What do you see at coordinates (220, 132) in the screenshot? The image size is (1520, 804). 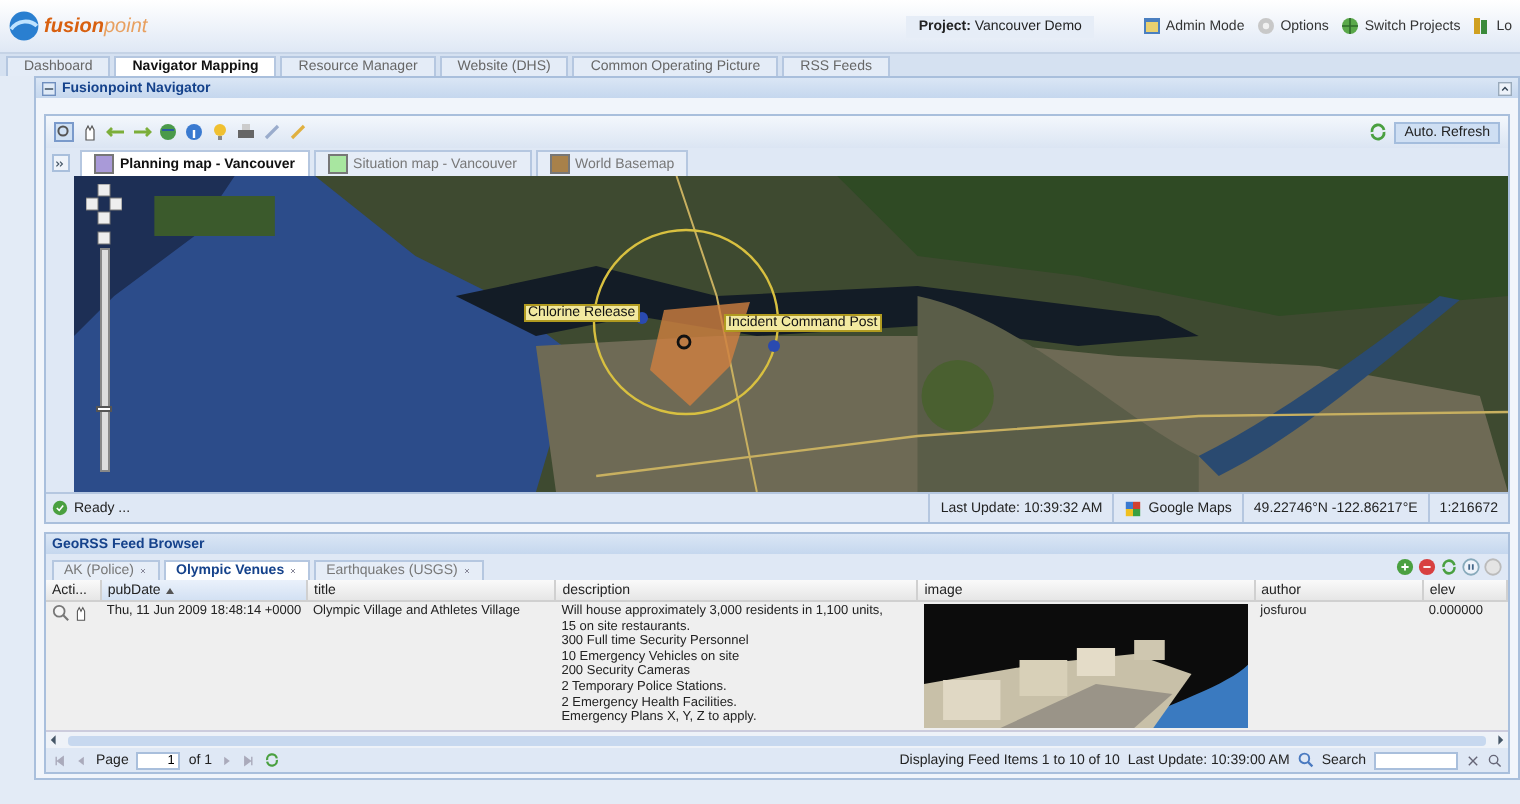 I see `bulb-icon` at bounding box center [220, 132].